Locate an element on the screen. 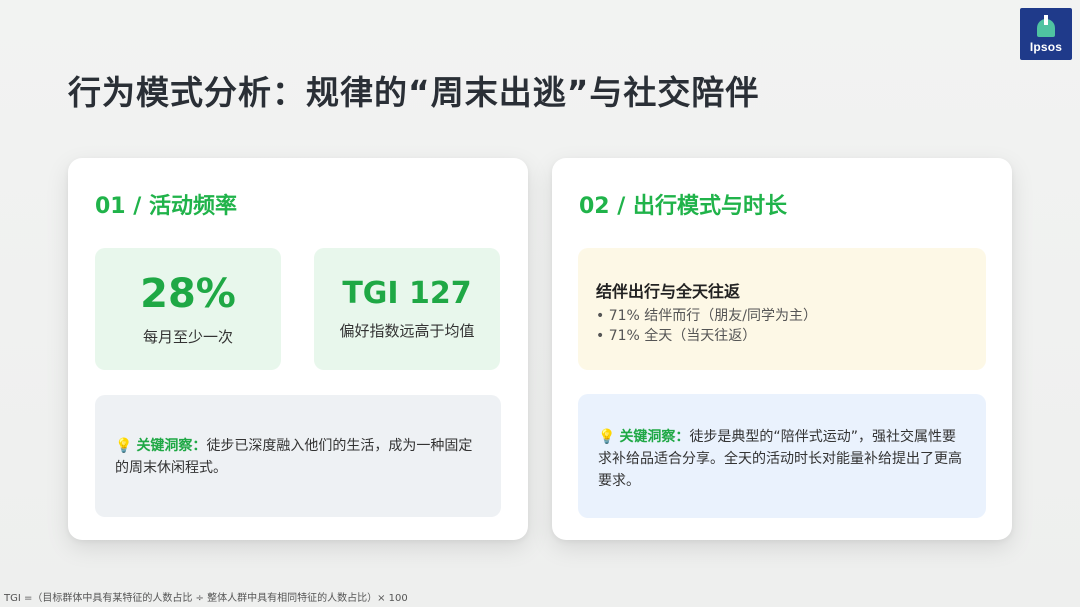 Image resolution: width=1080 pixels, height=607 pixels. mode-item: • 71% 全天（当天往返） is located at coordinates (676, 336).